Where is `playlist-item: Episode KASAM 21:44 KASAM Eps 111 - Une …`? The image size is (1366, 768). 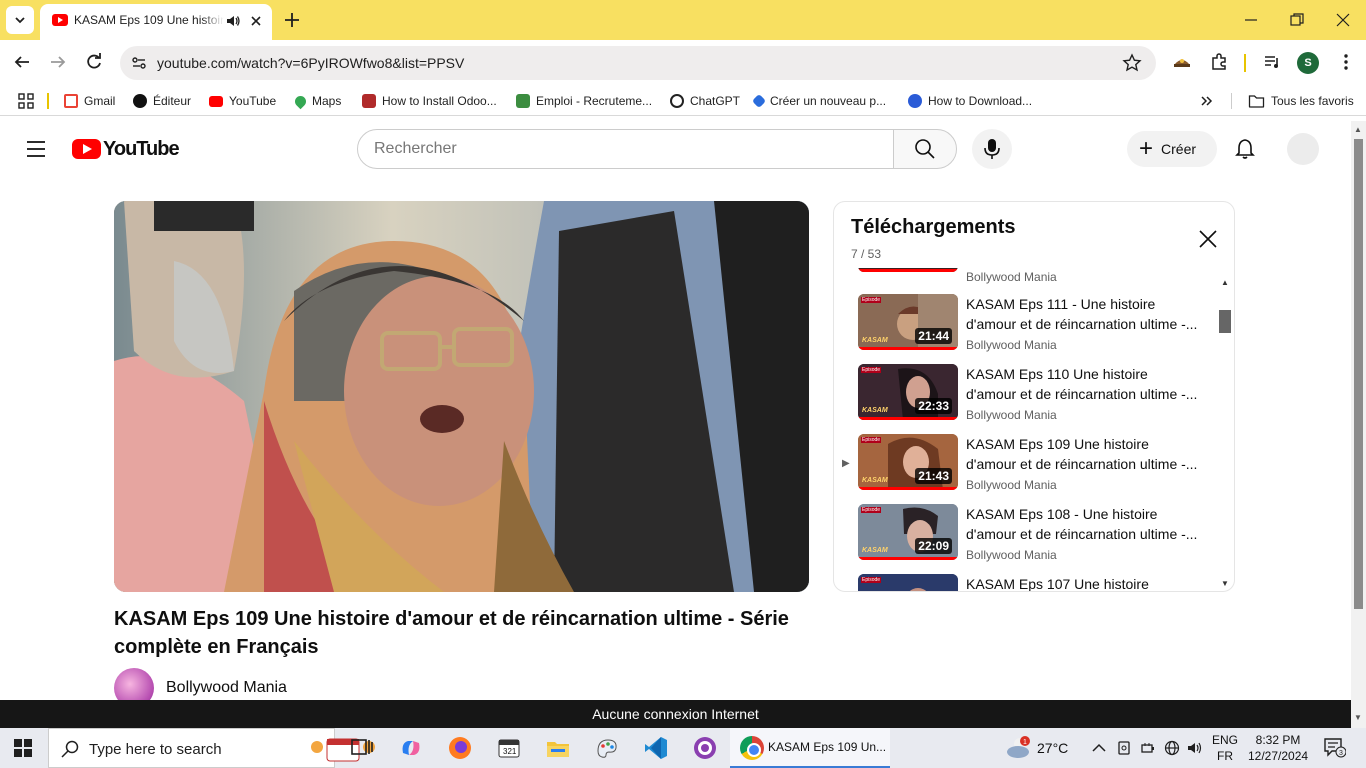 playlist-item: Episode KASAM 21:44 KASAM Eps 111 - Une … is located at coordinates (1029, 329).